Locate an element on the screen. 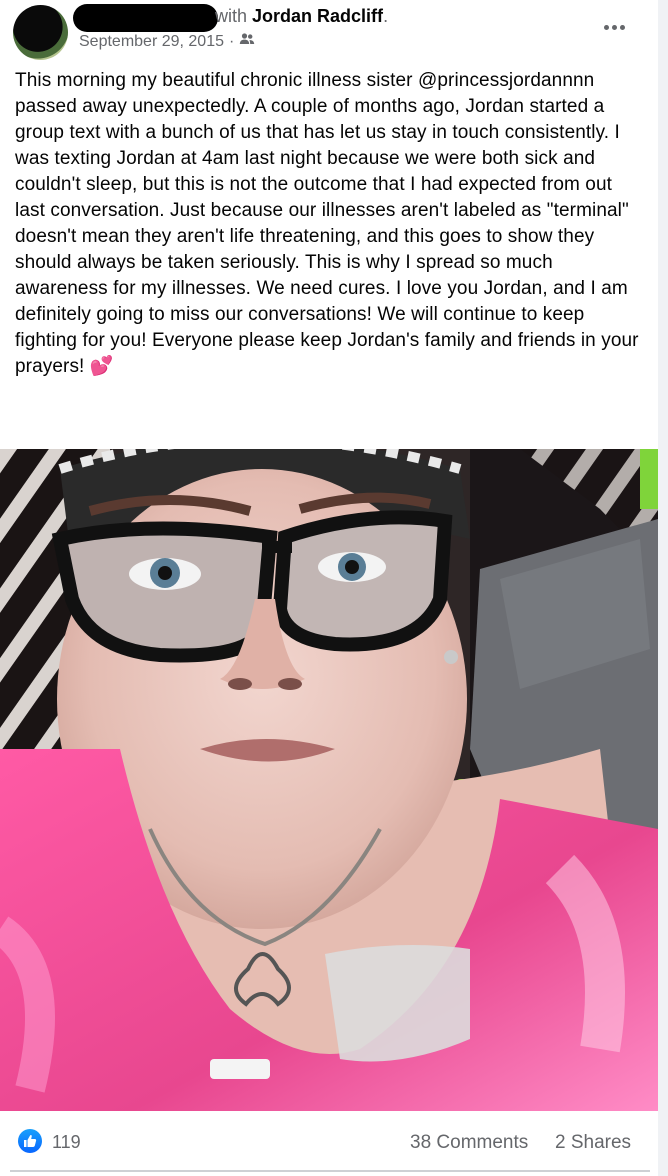 This screenshot has width=668, height=1176. like-icon is located at coordinates (30, 1141).